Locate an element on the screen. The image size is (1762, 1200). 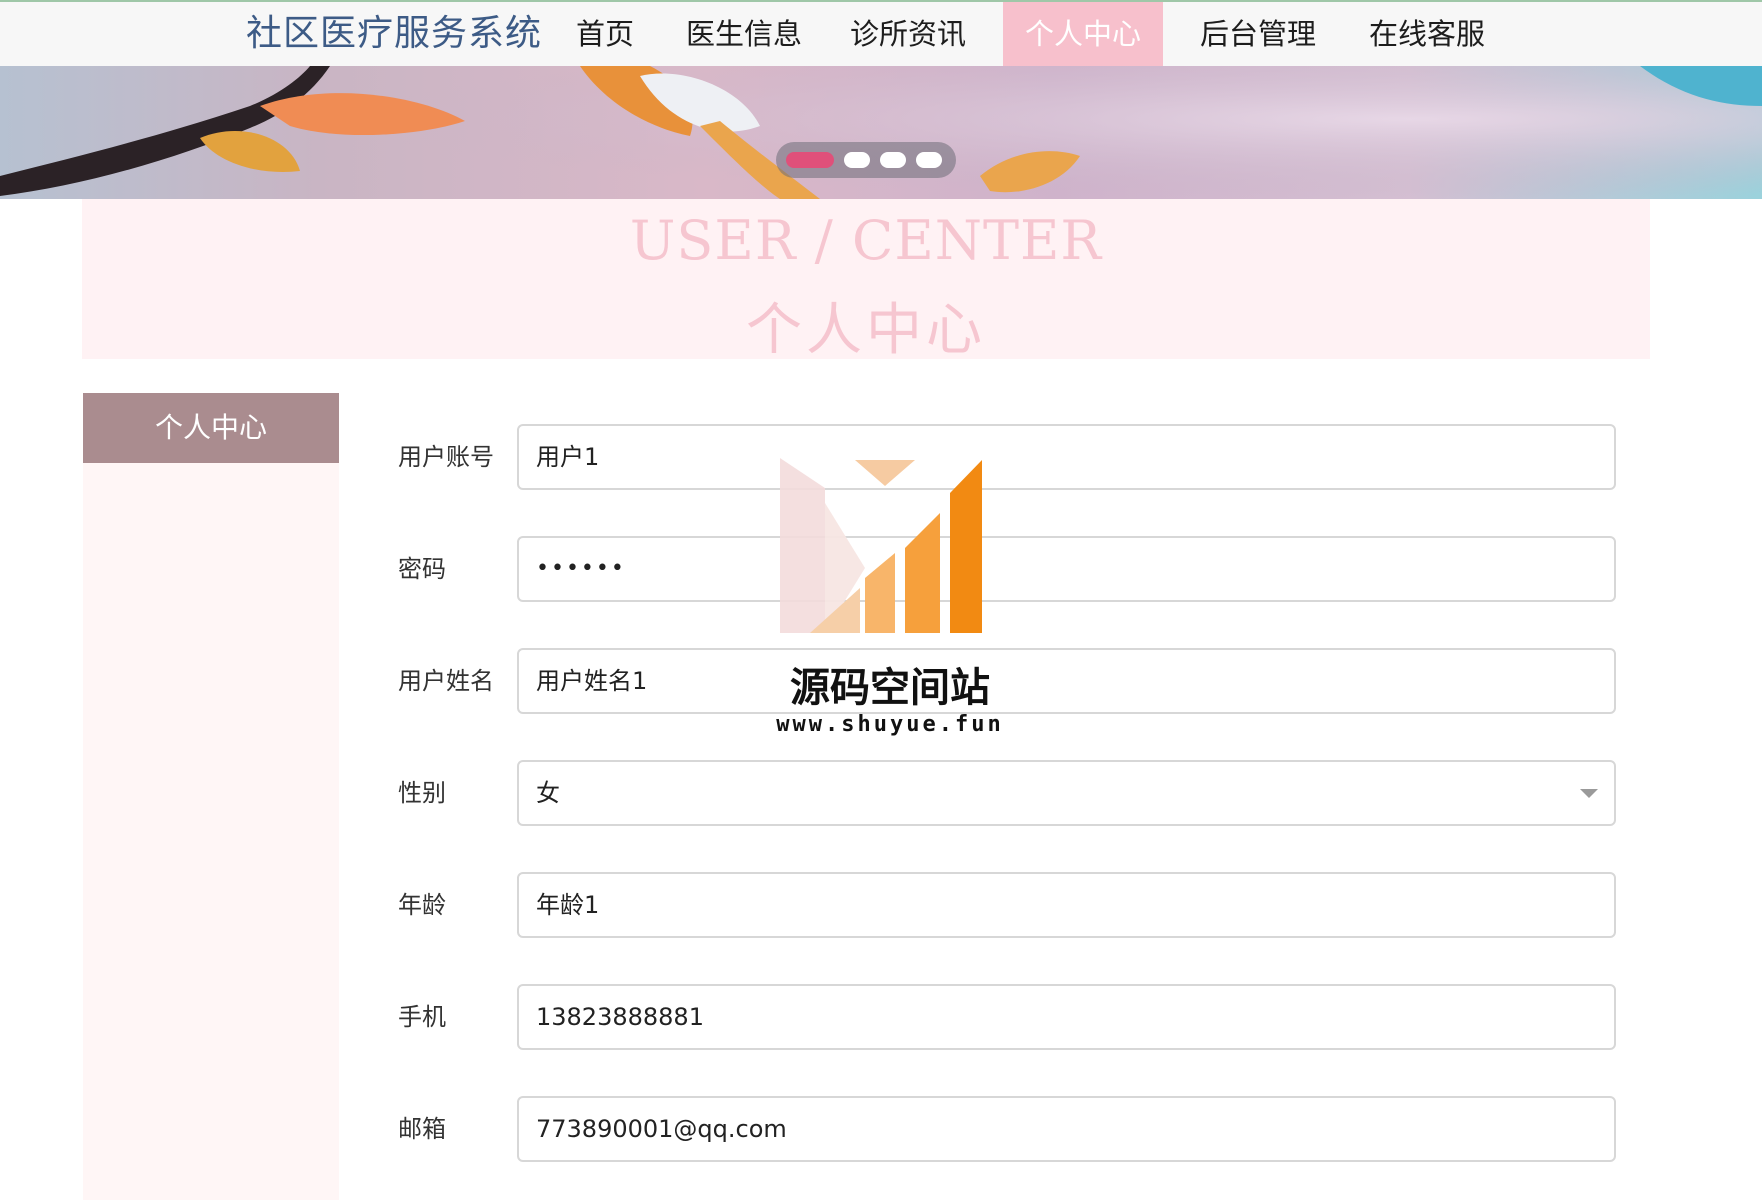
banner-carousel is located at coordinates (881, 132).